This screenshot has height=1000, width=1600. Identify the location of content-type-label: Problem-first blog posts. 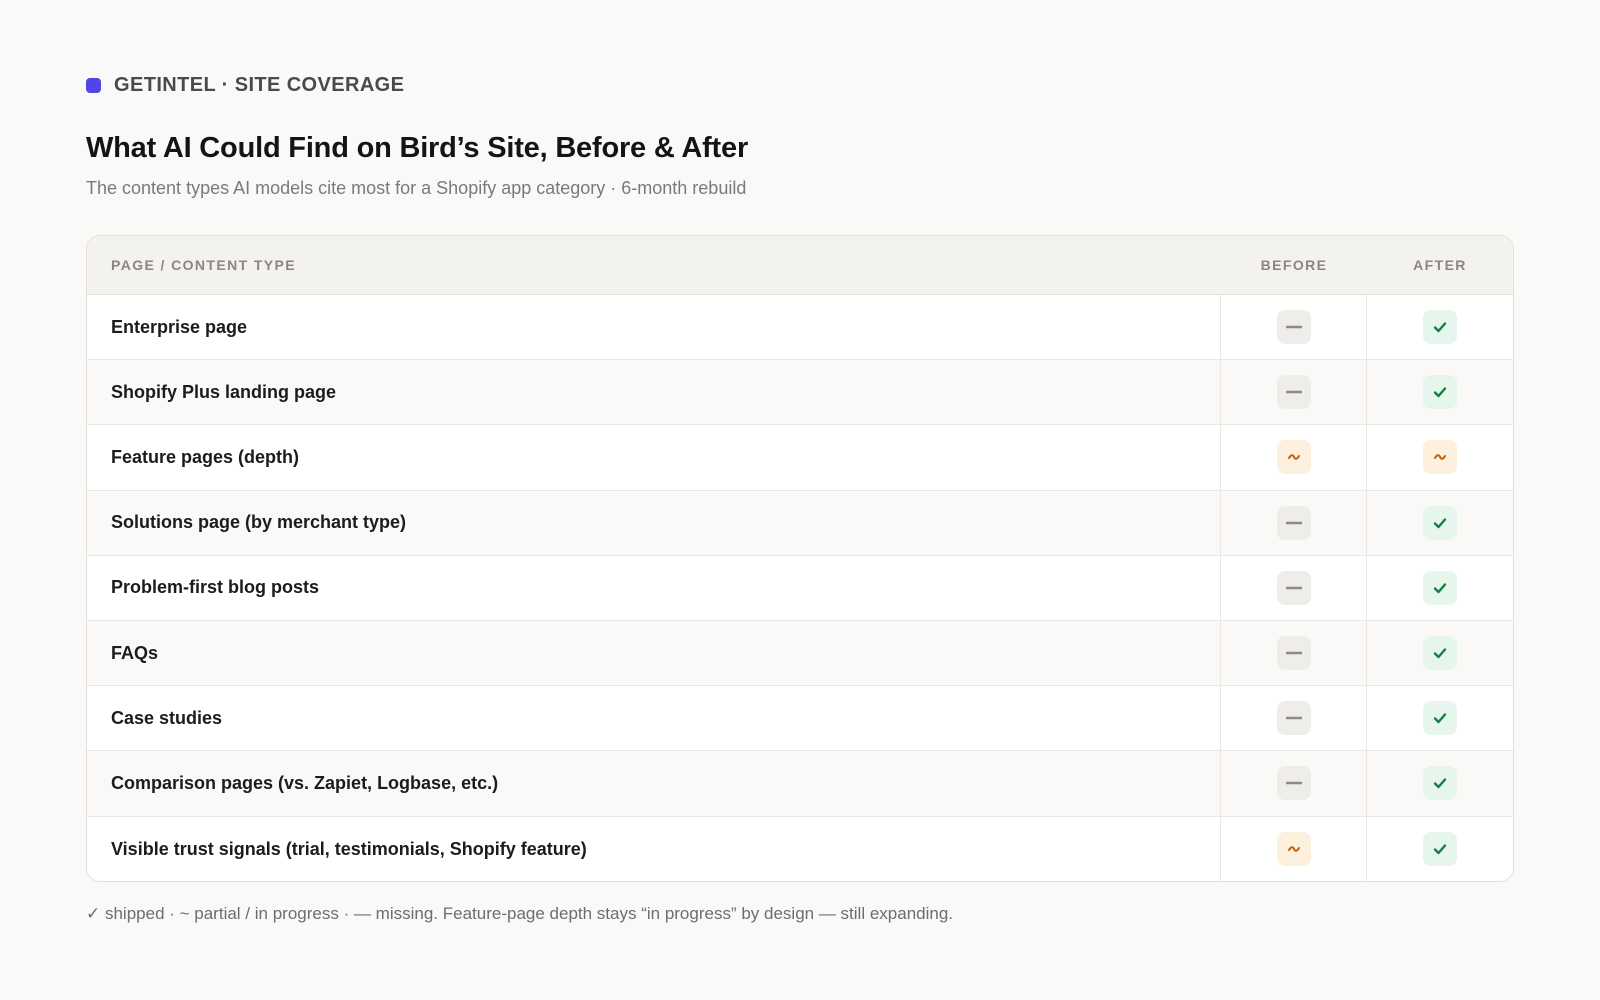
(654, 587).